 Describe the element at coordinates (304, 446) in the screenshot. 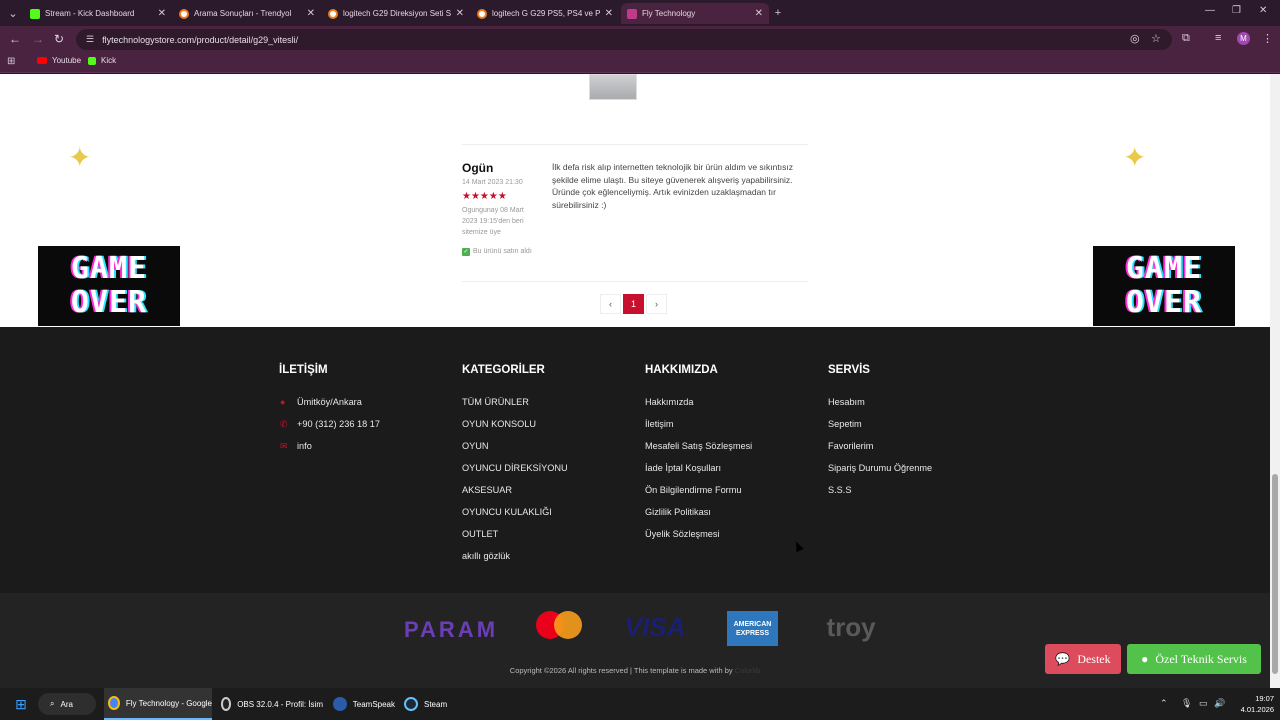

I see `contact-email: info` at that location.